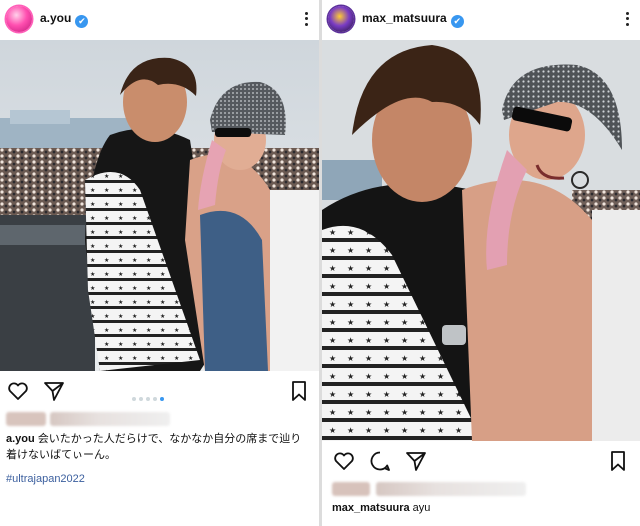 The height and width of the screenshot is (526, 640). I want to click on post-caption: a.you 会いたかった人だらけで、なかなか自分の席まで辿り着けないばてぃーん。, so click(159, 447).